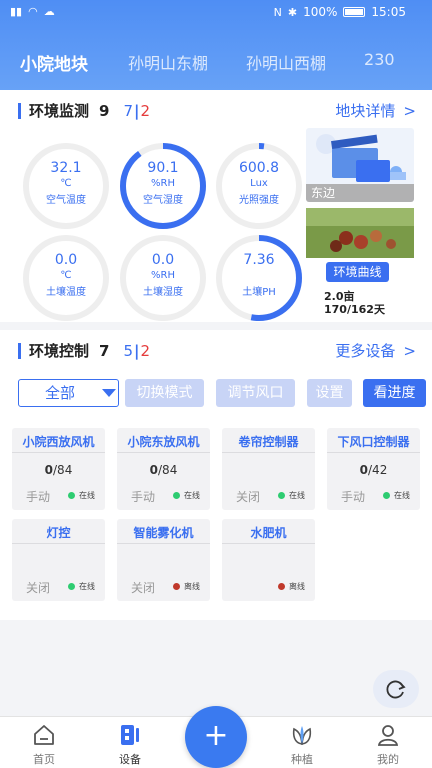  I want to click on switch-mode-button: 切换模式, so click(164, 393).